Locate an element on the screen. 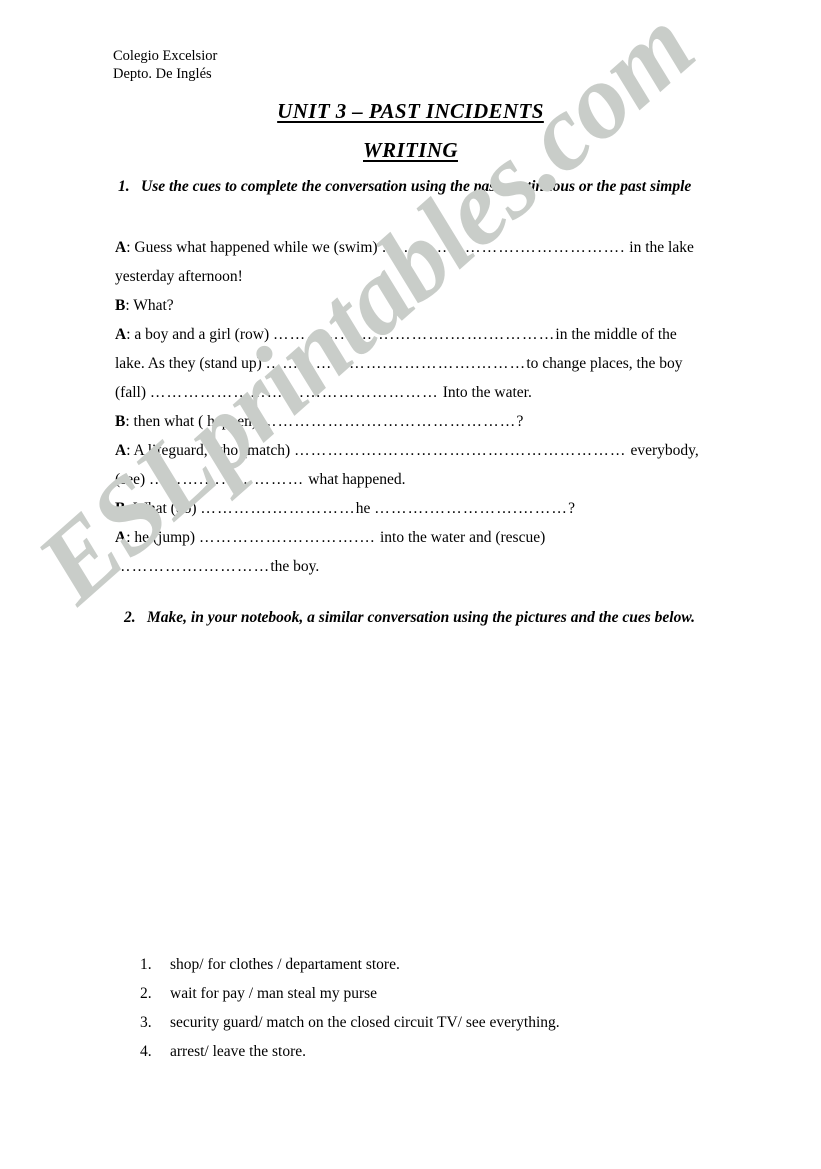  cue-list-item: 1. shop/ for clothes / departament store. is located at coordinates (420, 964).